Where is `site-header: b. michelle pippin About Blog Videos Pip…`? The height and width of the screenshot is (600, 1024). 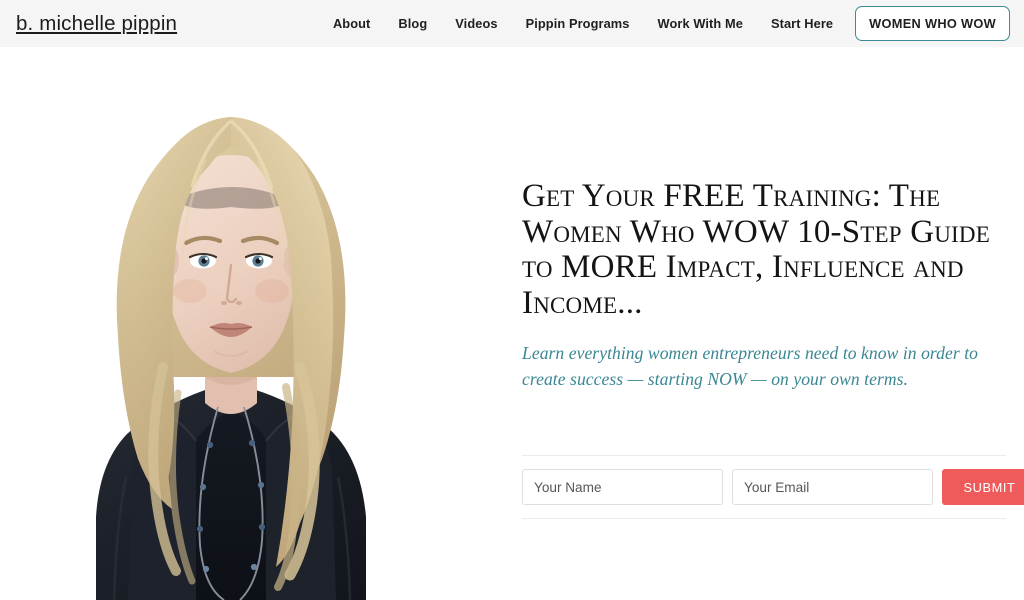
site-header: b. michelle pippin About Blog Videos Pip… is located at coordinates (512, 23).